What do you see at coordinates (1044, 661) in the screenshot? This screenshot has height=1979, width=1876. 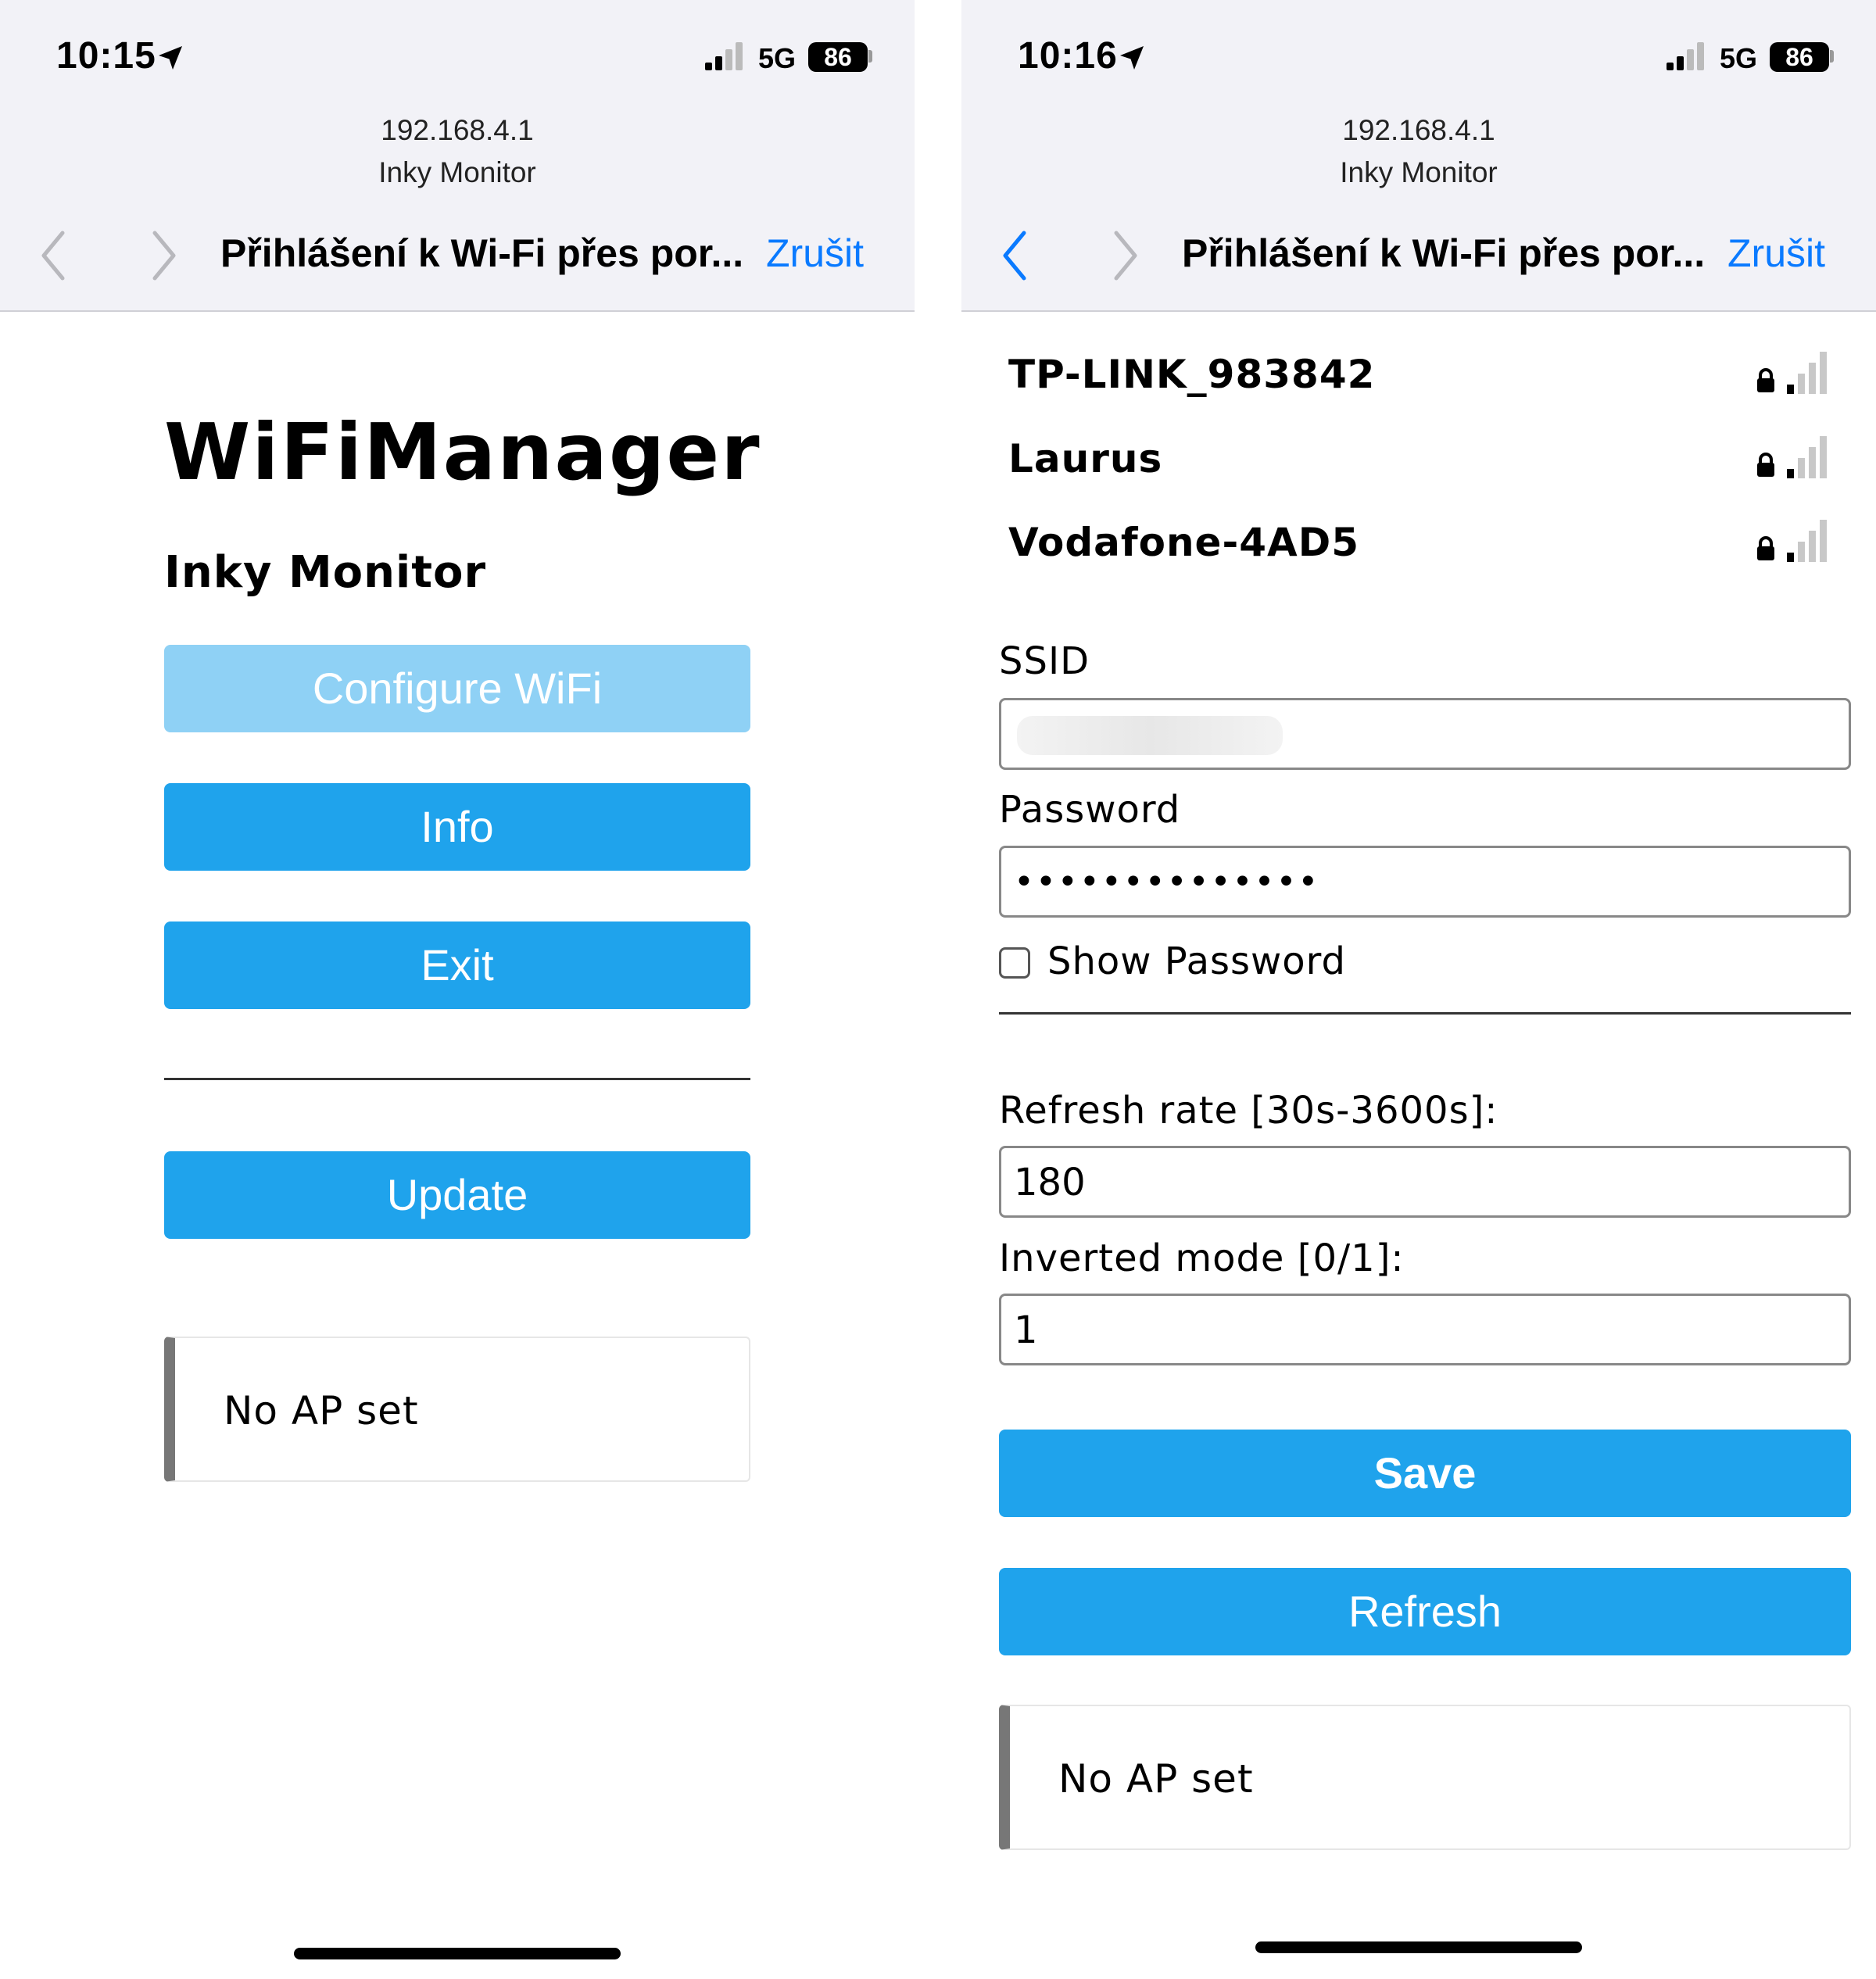 I see `ssid-label: SSID` at bounding box center [1044, 661].